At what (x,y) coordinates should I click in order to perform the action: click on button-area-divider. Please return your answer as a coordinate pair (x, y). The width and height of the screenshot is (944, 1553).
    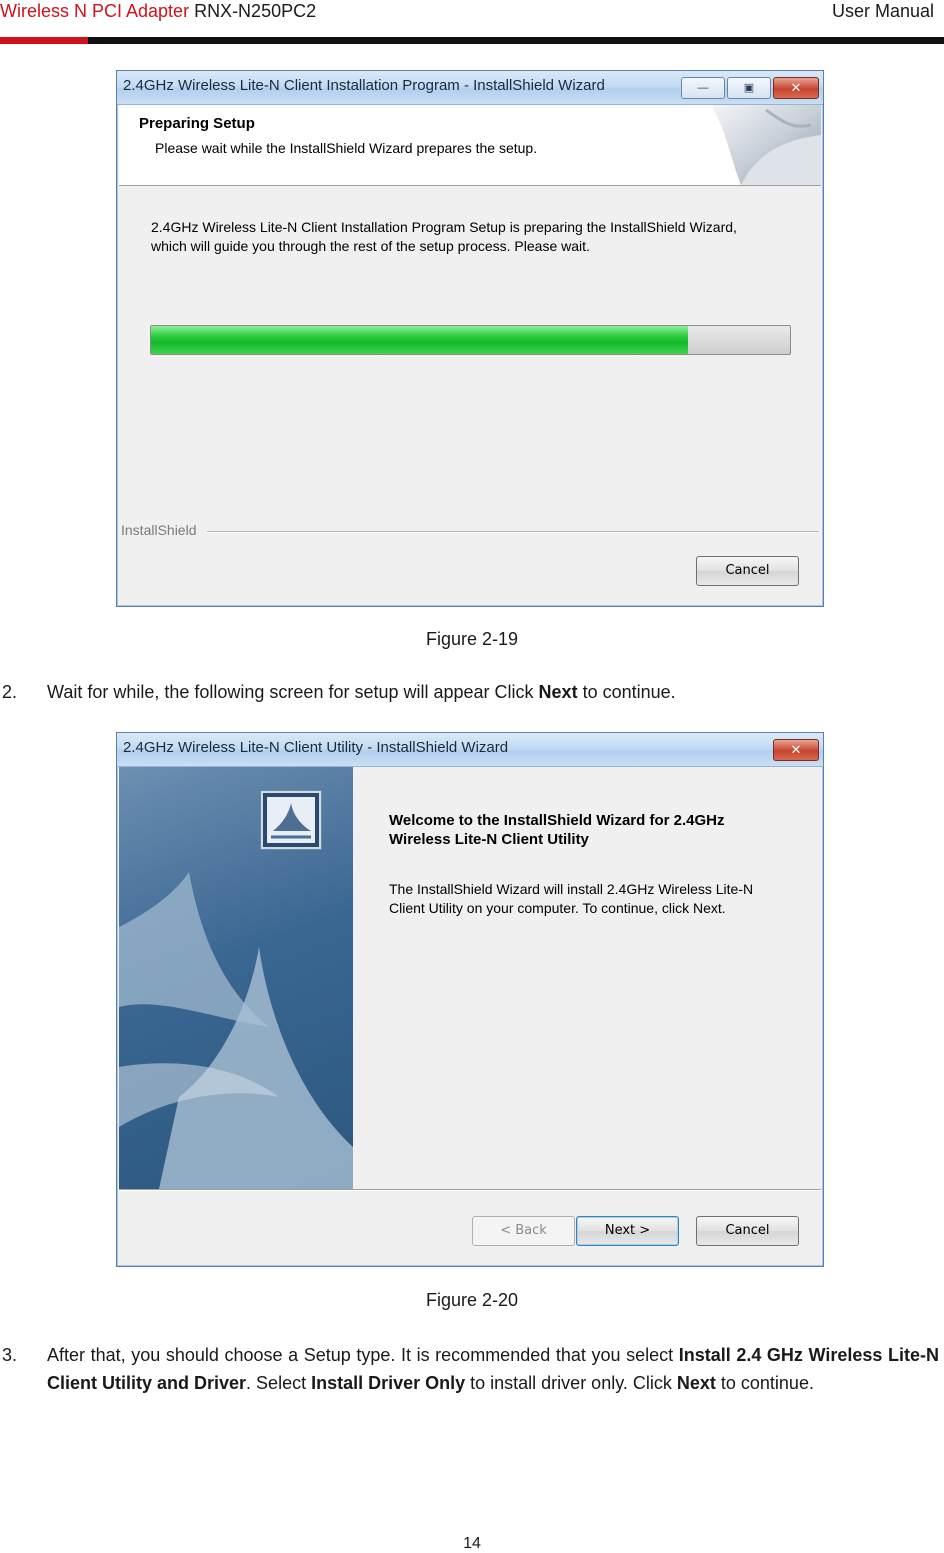
    Looking at the image, I should click on (470, 1190).